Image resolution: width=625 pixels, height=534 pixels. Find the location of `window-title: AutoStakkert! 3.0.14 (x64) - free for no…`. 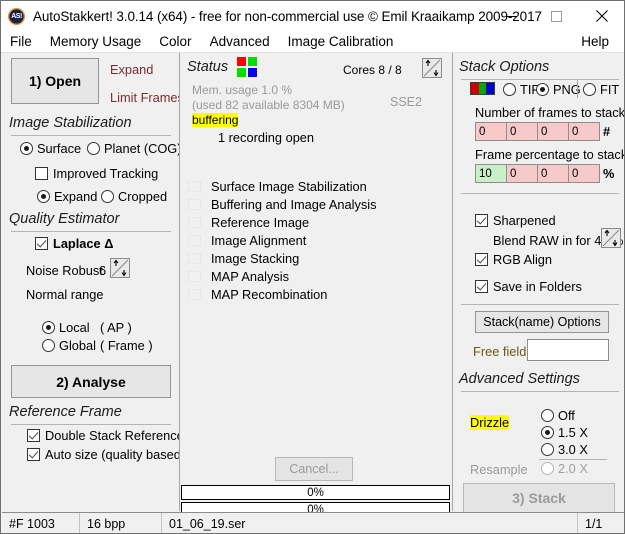

window-title: AutoStakkert! 3.0.14 (x64) - free for no… is located at coordinates (287, 16).